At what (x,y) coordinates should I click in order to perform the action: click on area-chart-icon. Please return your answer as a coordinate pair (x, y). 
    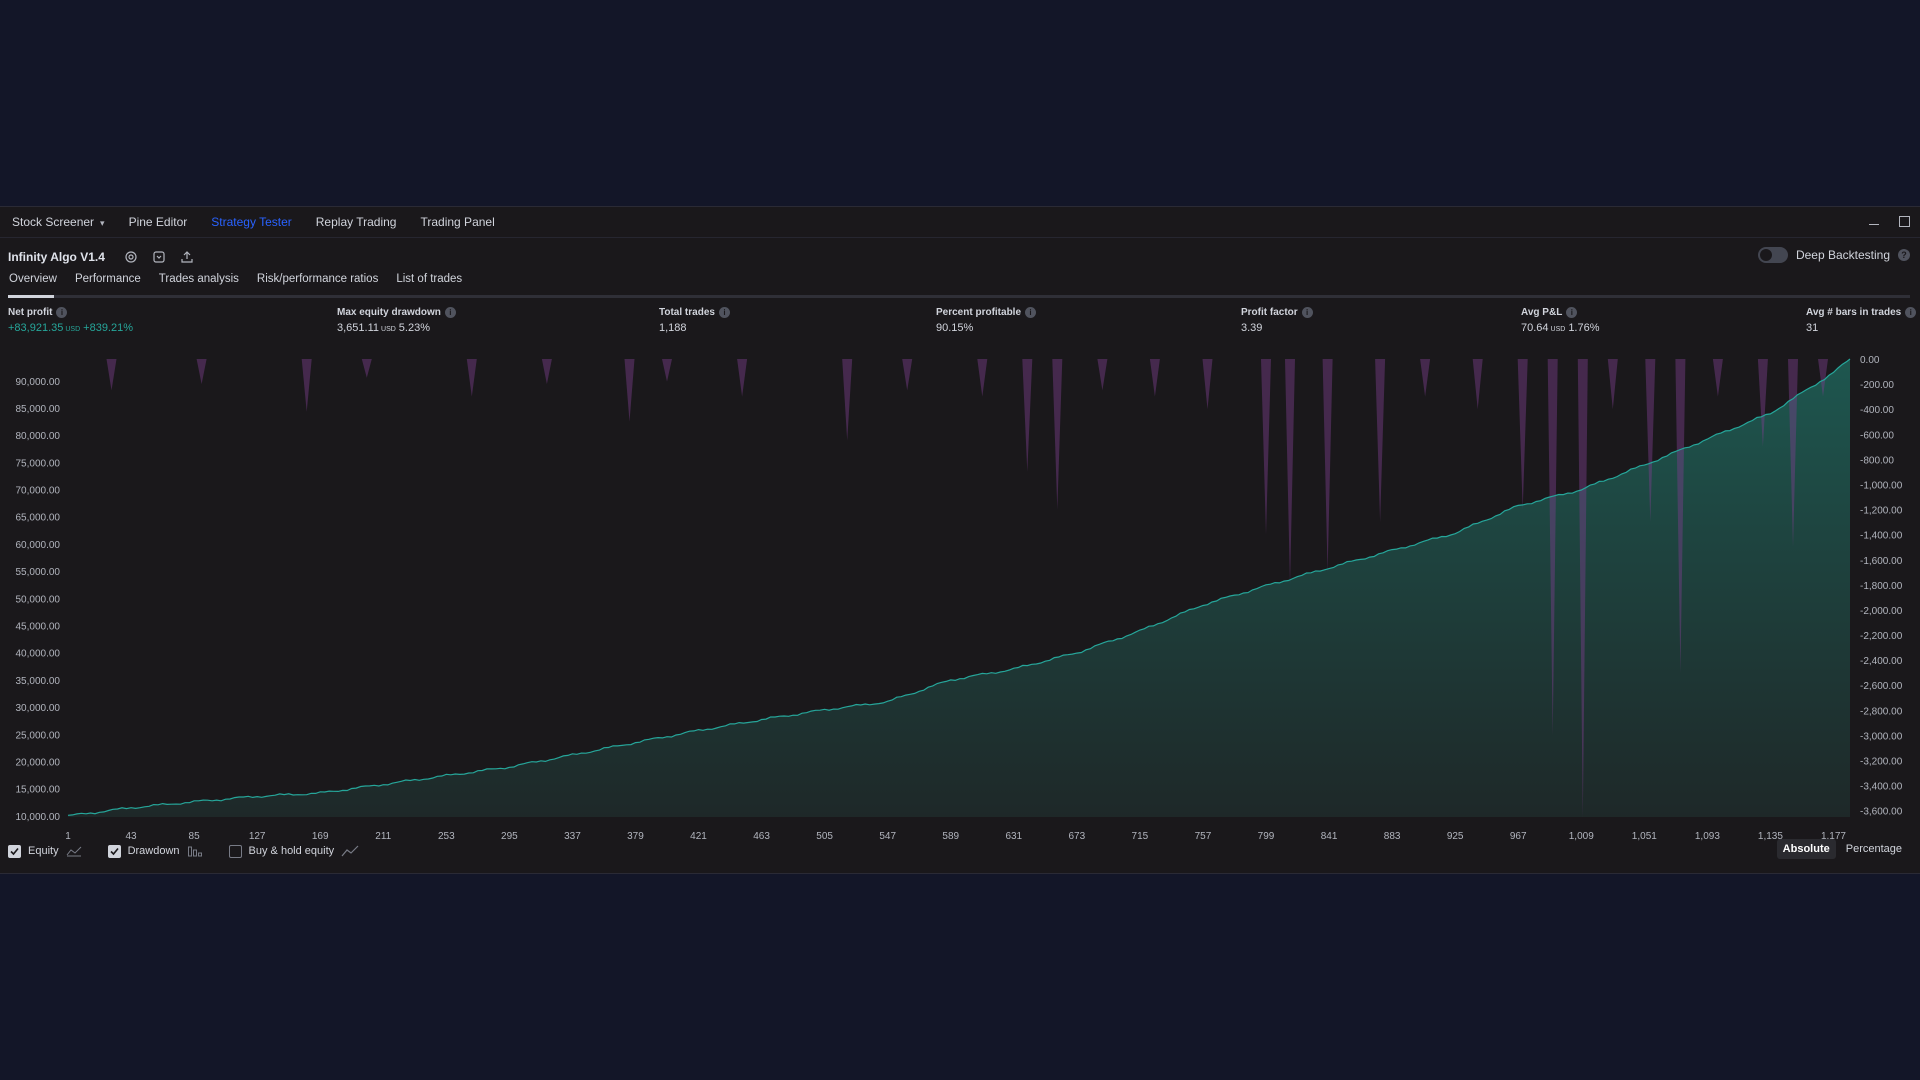
    Looking at the image, I should click on (73, 851).